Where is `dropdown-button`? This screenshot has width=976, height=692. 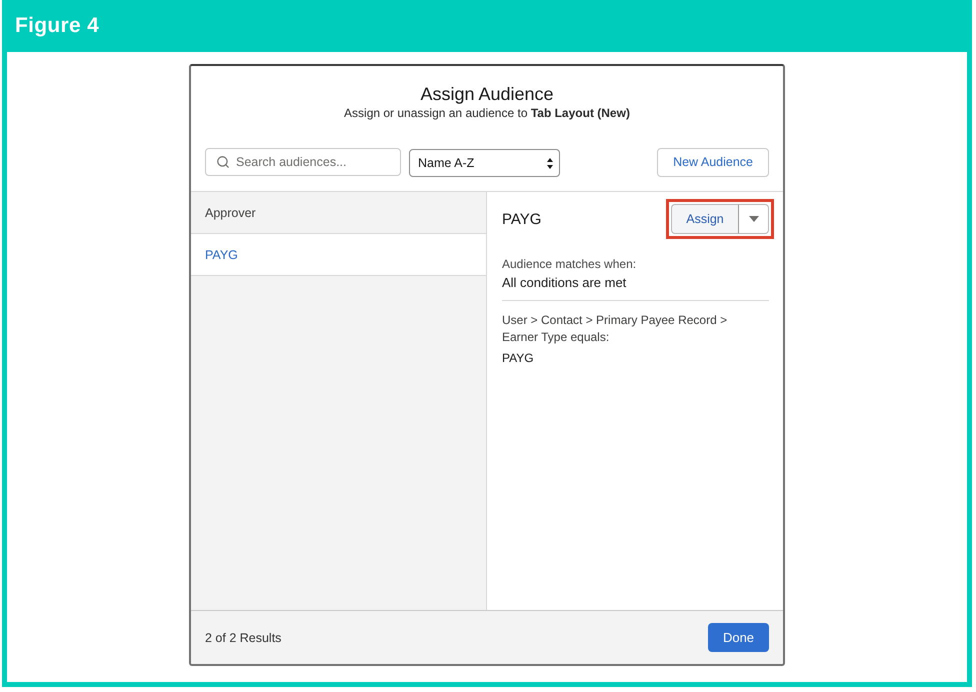 dropdown-button is located at coordinates (754, 219).